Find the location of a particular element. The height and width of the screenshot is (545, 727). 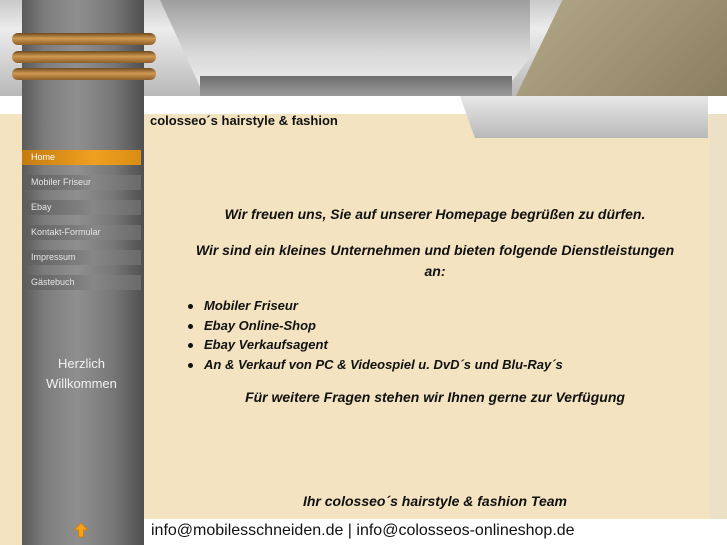

content-right-border is located at coordinates (718, 329).